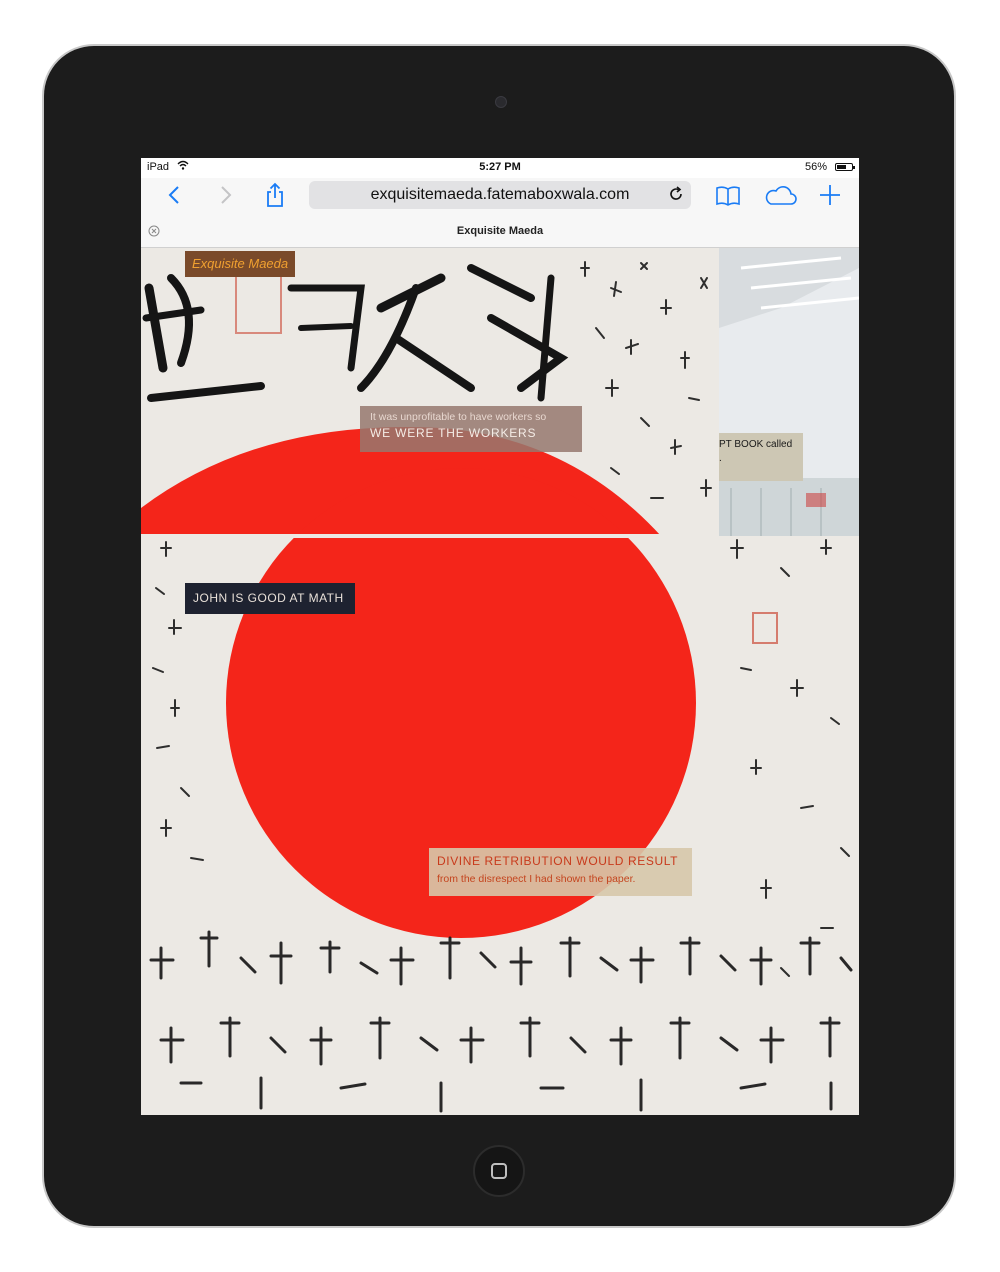  Describe the element at coordinates (240, 264) in the screenshot. I see `site-title: Exquisite Maeda` at that location.